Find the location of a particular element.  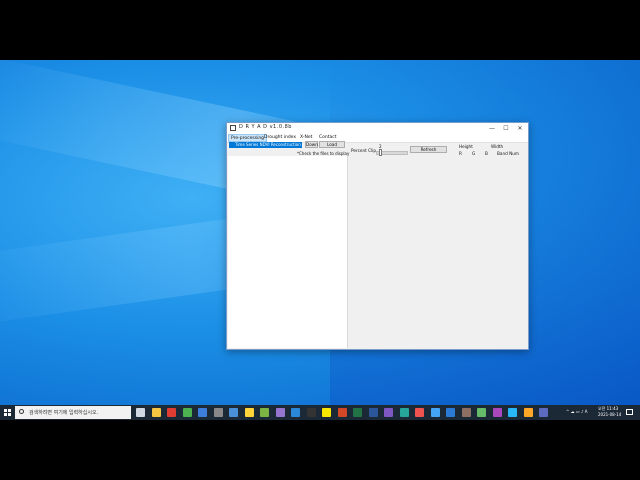

width-label: Width is located at coordinates (497, 146).